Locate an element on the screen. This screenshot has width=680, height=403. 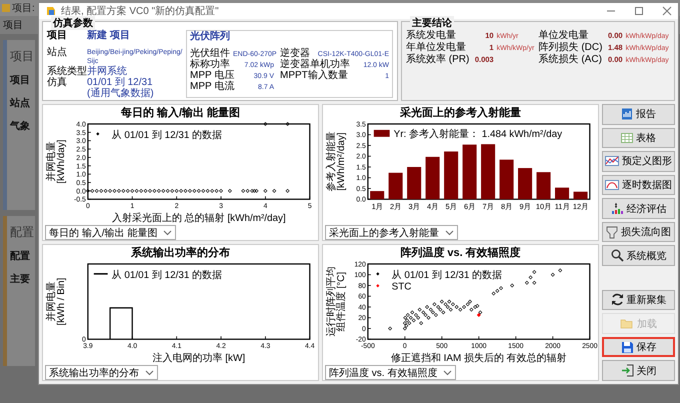
action-button: 报告 is located at coordinates (638, 114).